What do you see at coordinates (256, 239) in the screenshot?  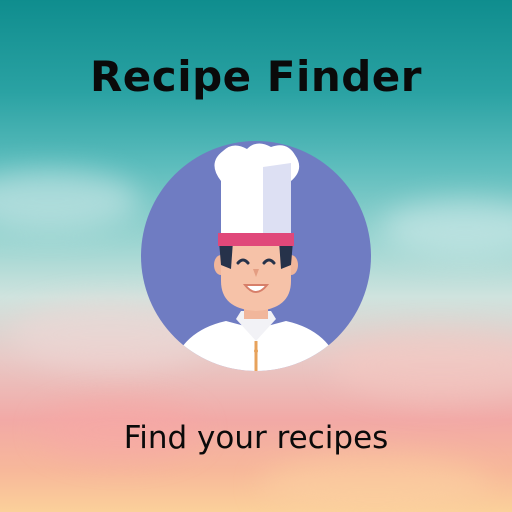 I see `hat-band` at bounding box center [256, 239].